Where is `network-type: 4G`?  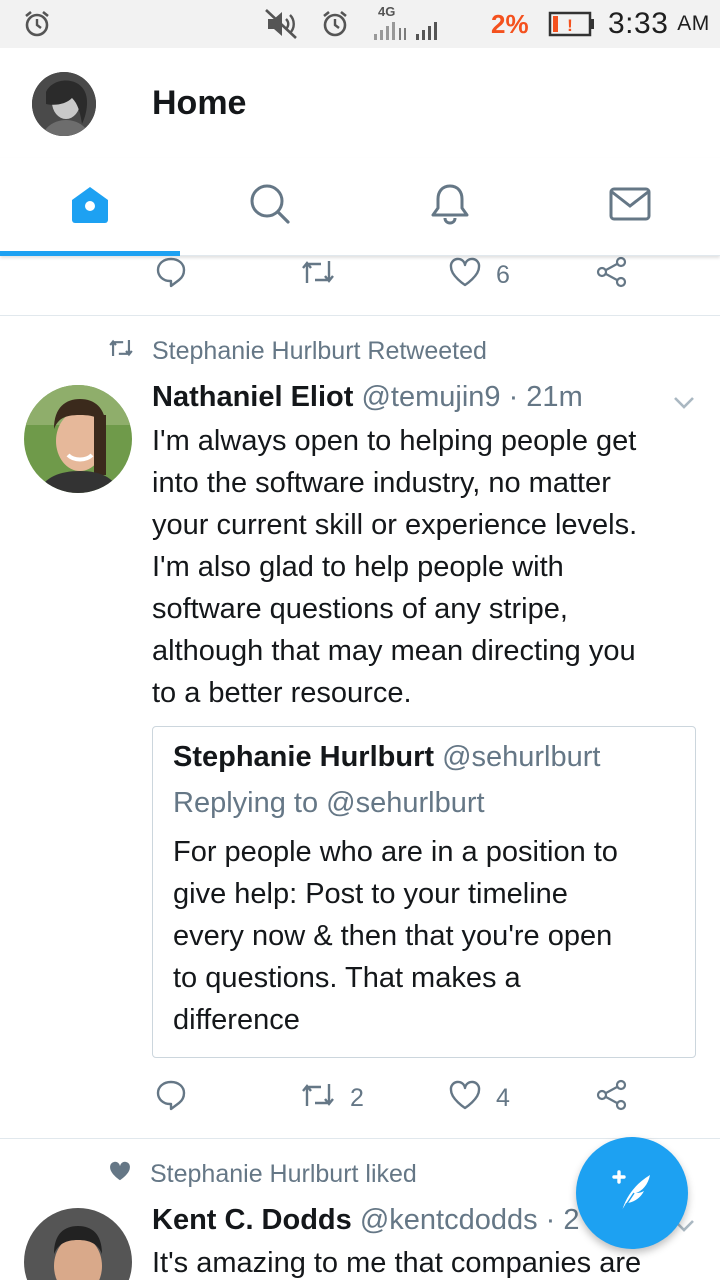
network-type: 4G is located at coordinates (387, 11).